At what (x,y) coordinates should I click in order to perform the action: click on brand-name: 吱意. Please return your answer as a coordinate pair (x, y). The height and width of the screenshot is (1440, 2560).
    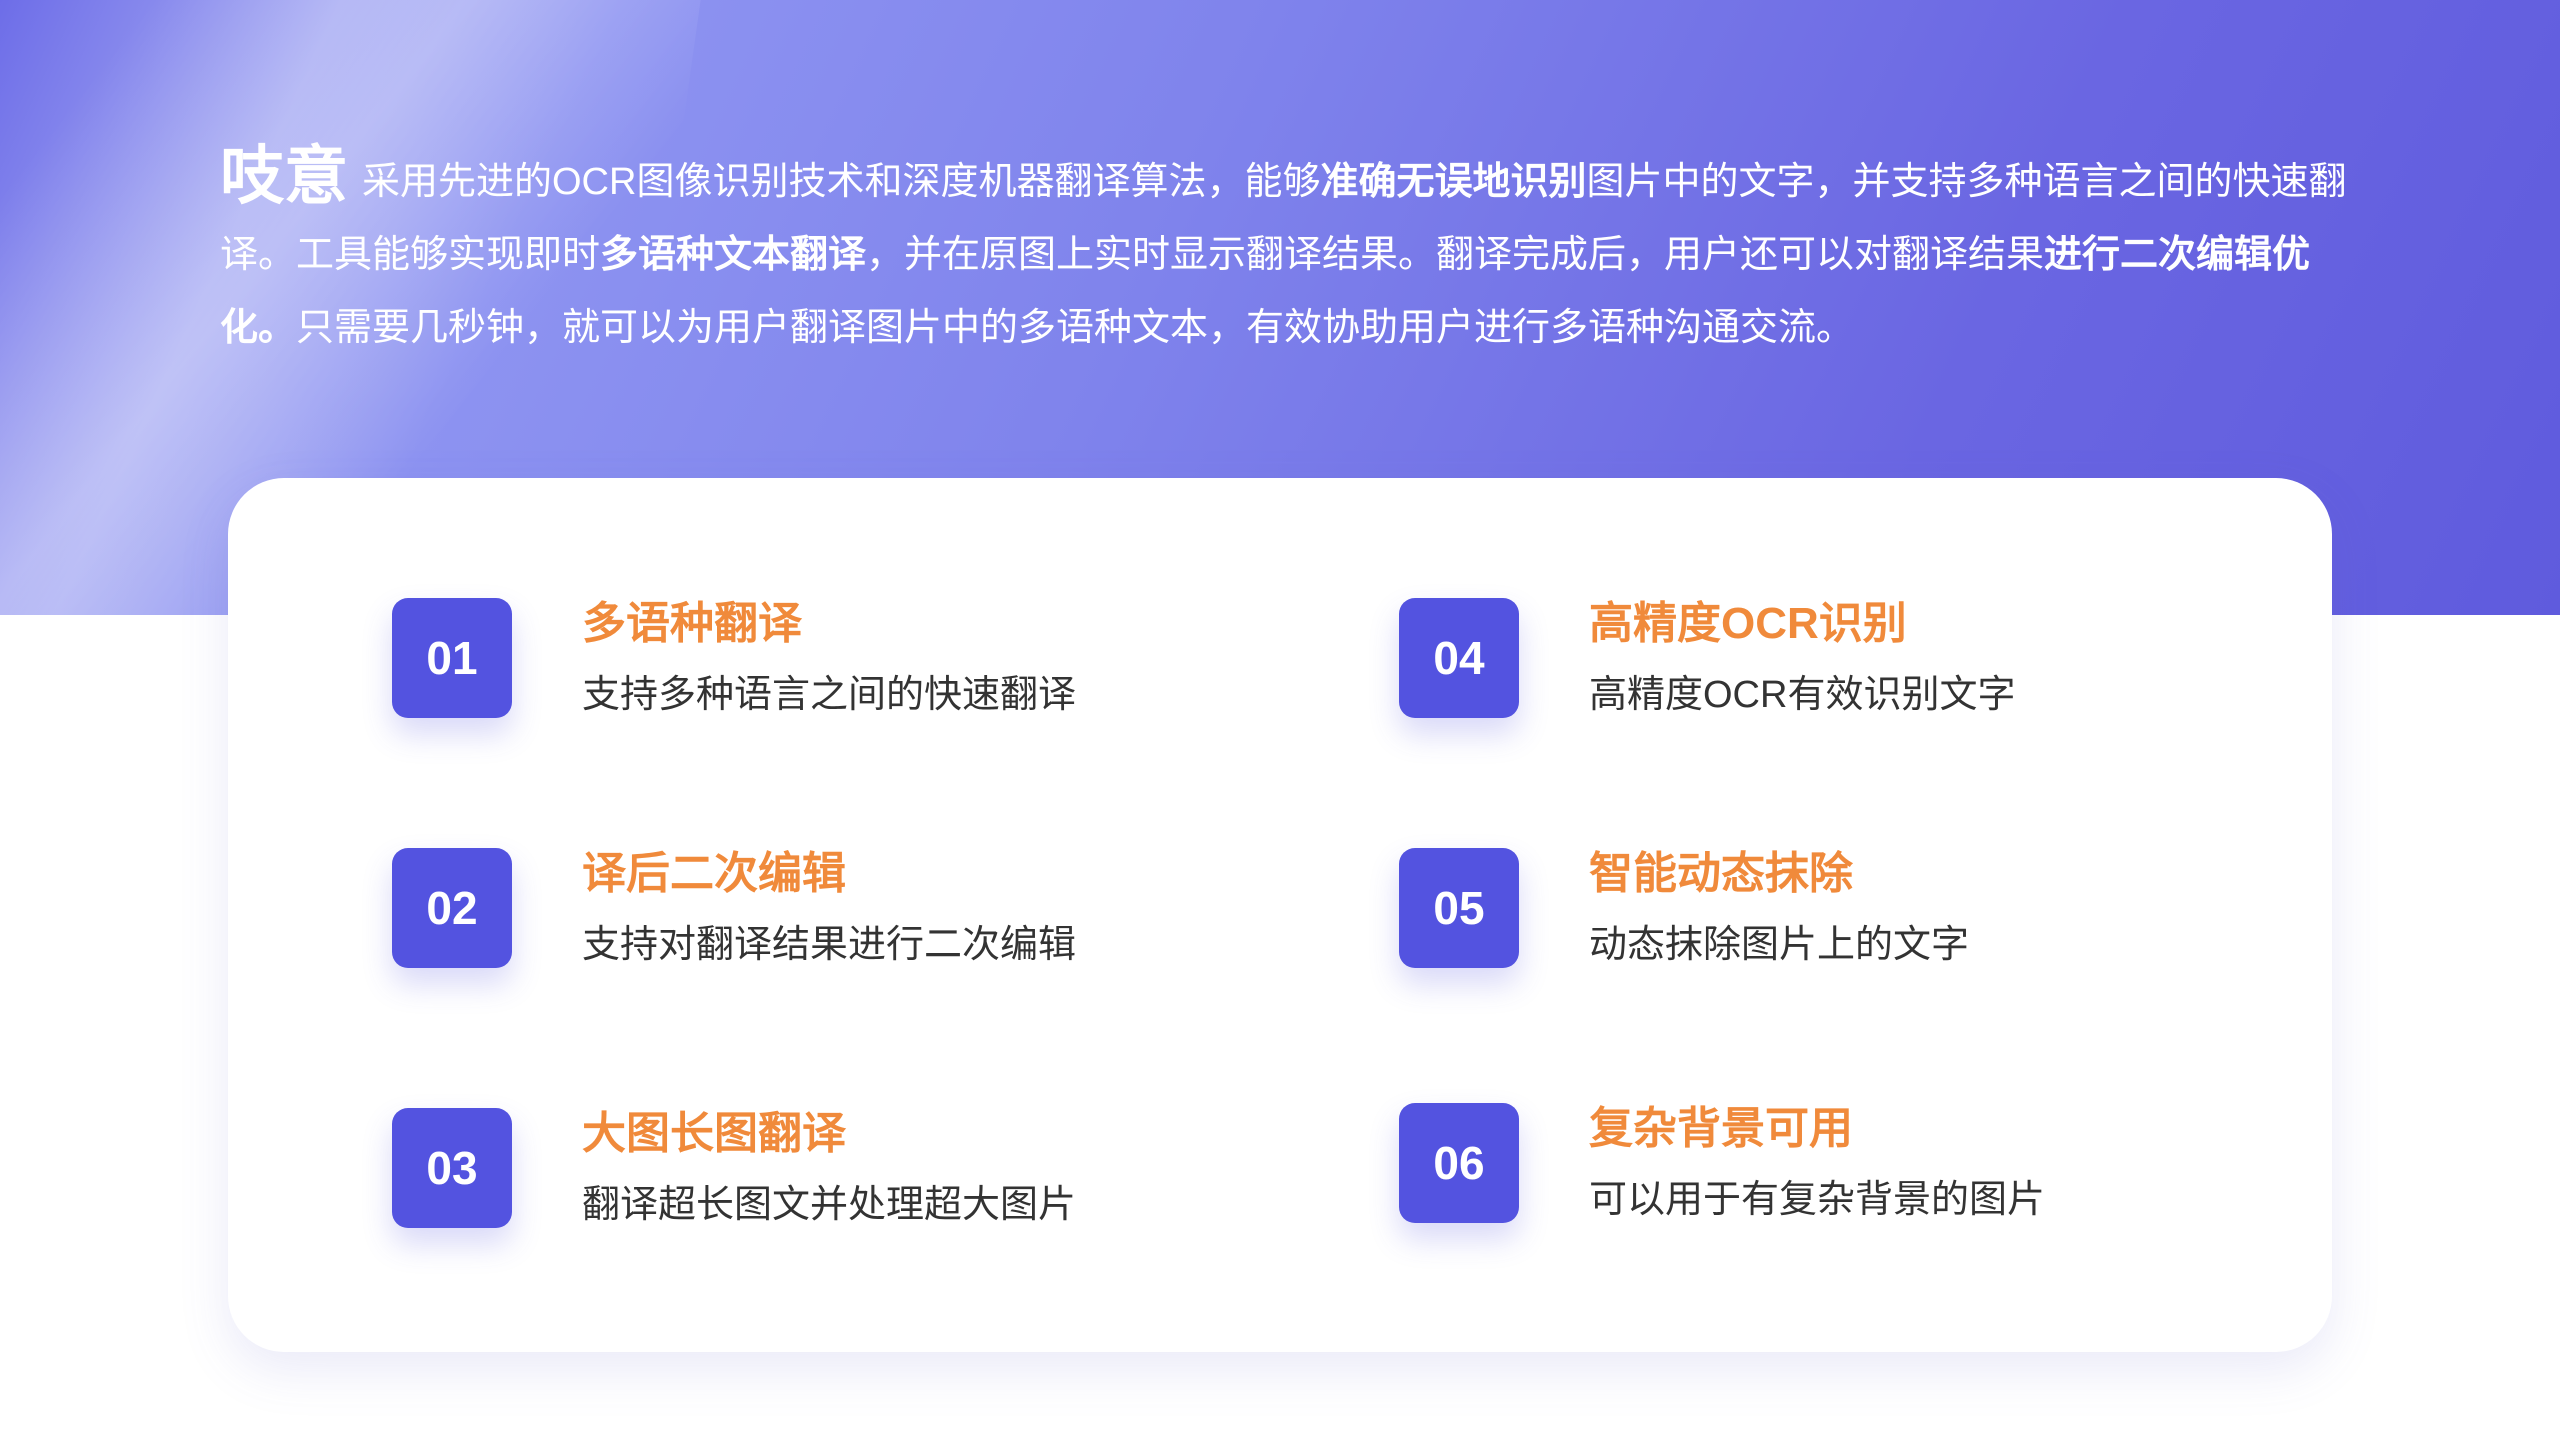
    Looking at the image, I should click on (284, 176).